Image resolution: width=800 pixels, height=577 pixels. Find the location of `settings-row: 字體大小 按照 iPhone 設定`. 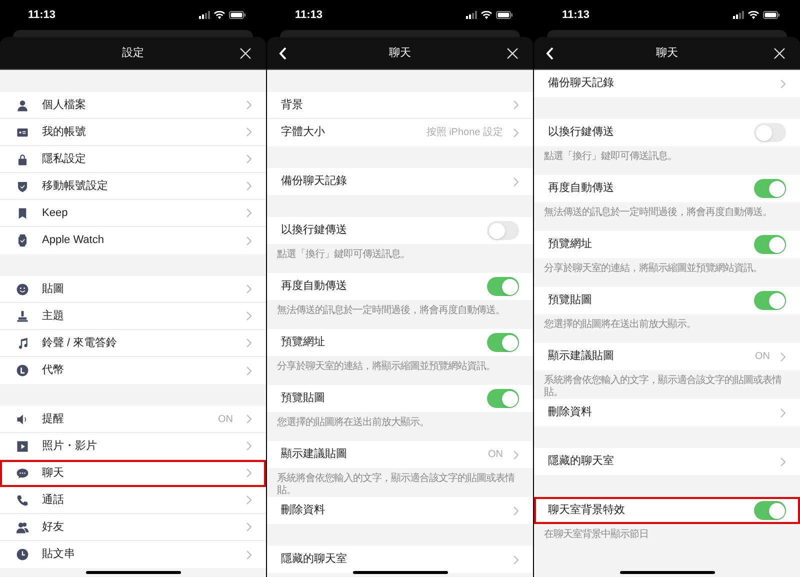

settings-row: 字體大小 按照 iPhone 設定 is located at coordinates (400, 132).